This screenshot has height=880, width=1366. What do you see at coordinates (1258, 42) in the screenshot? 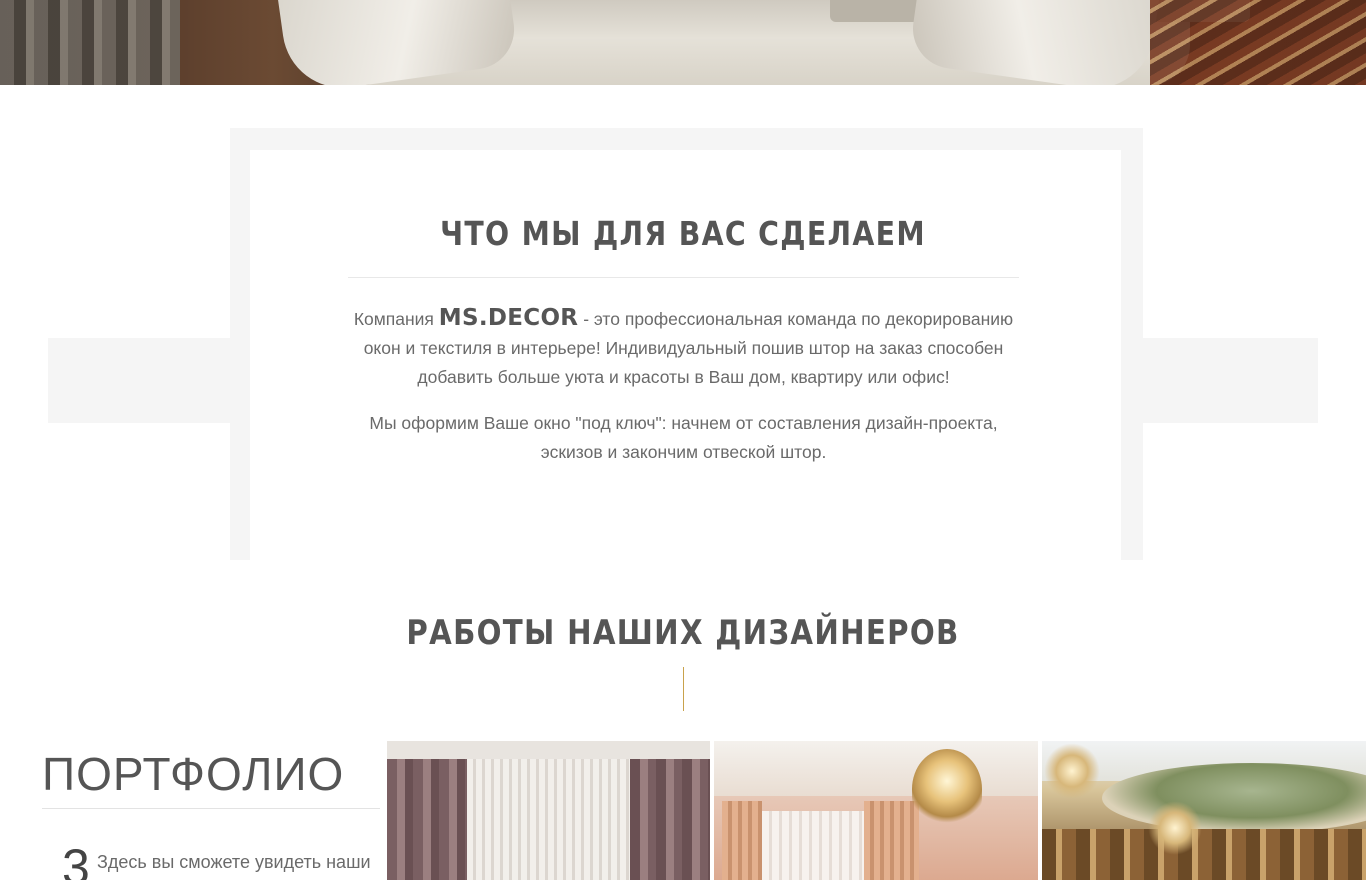
I see `hero-stripe-textile` at bounding box center [1258, 42].